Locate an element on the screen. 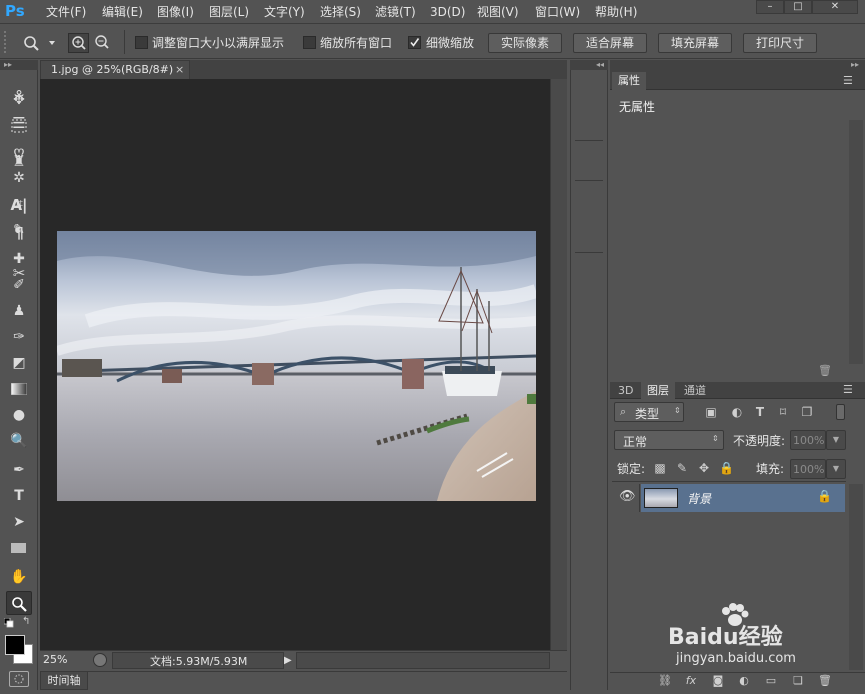  layer-row-background: 背景 🔒 is located at coordinates (743, 498).